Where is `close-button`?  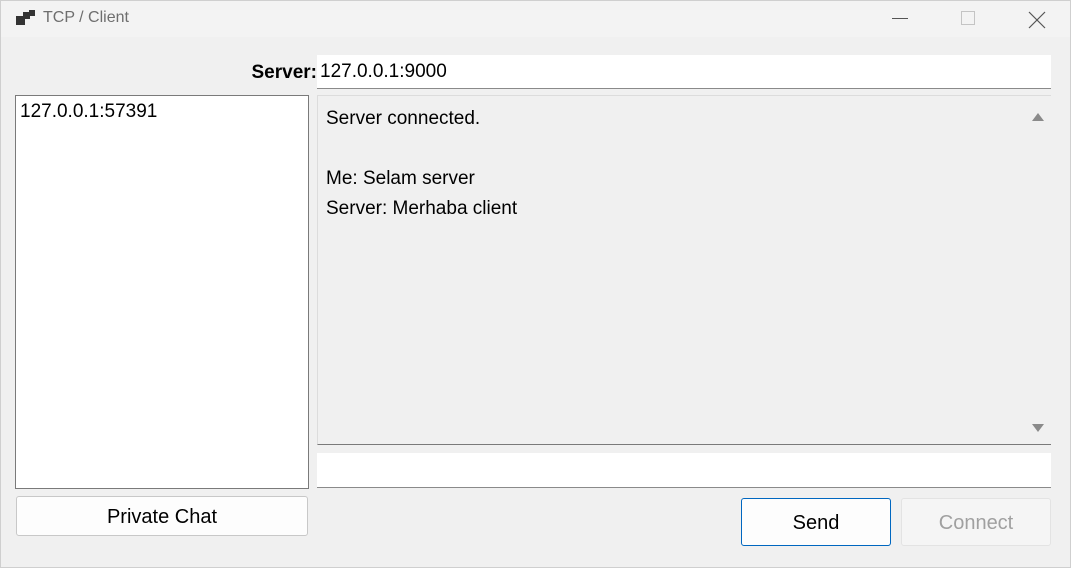 close-button is located at coordinates (1036, 19).